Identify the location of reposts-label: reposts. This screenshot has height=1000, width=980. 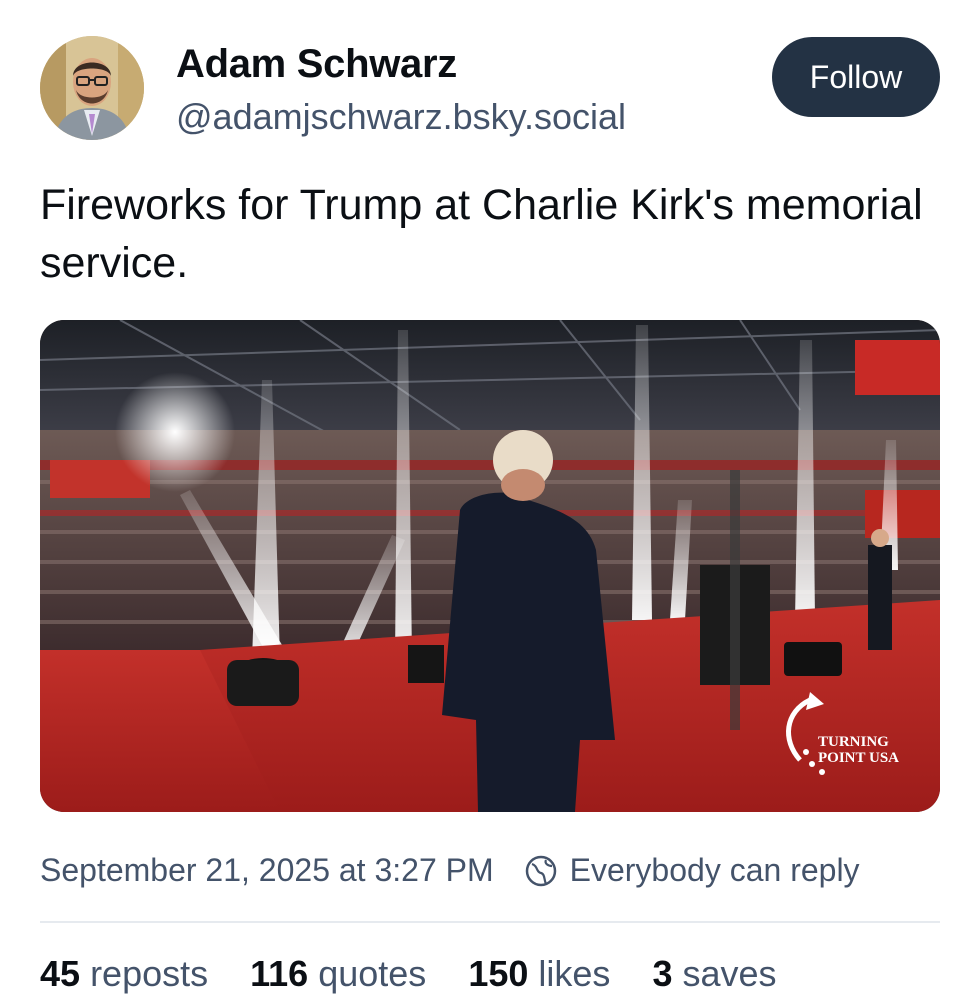
(149, 973).